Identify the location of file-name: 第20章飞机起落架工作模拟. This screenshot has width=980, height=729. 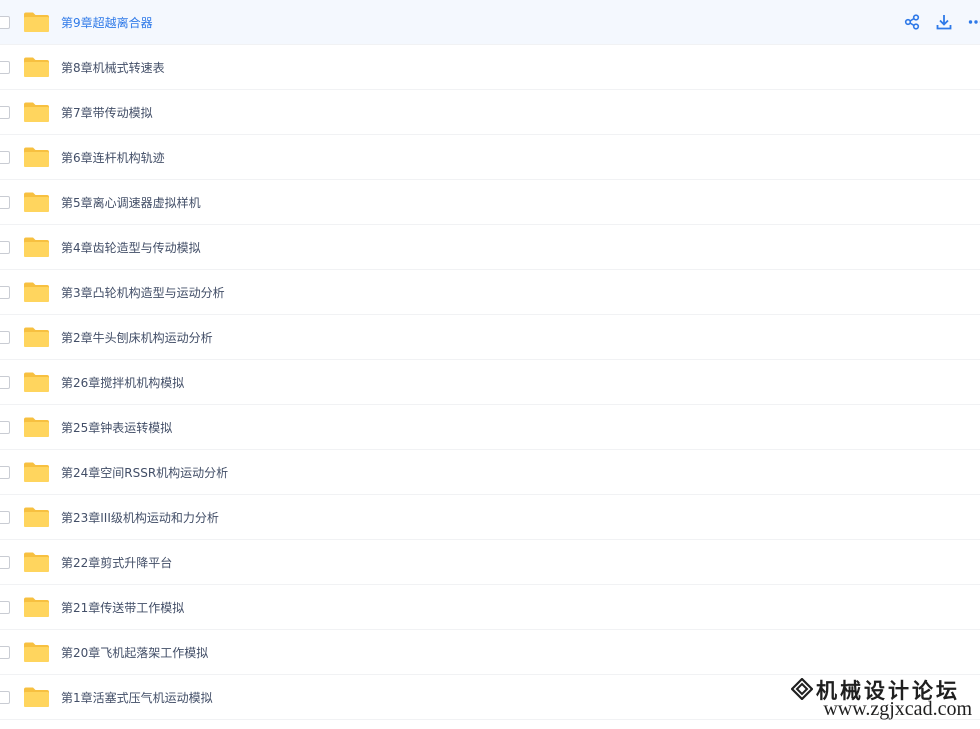
(134, 652).